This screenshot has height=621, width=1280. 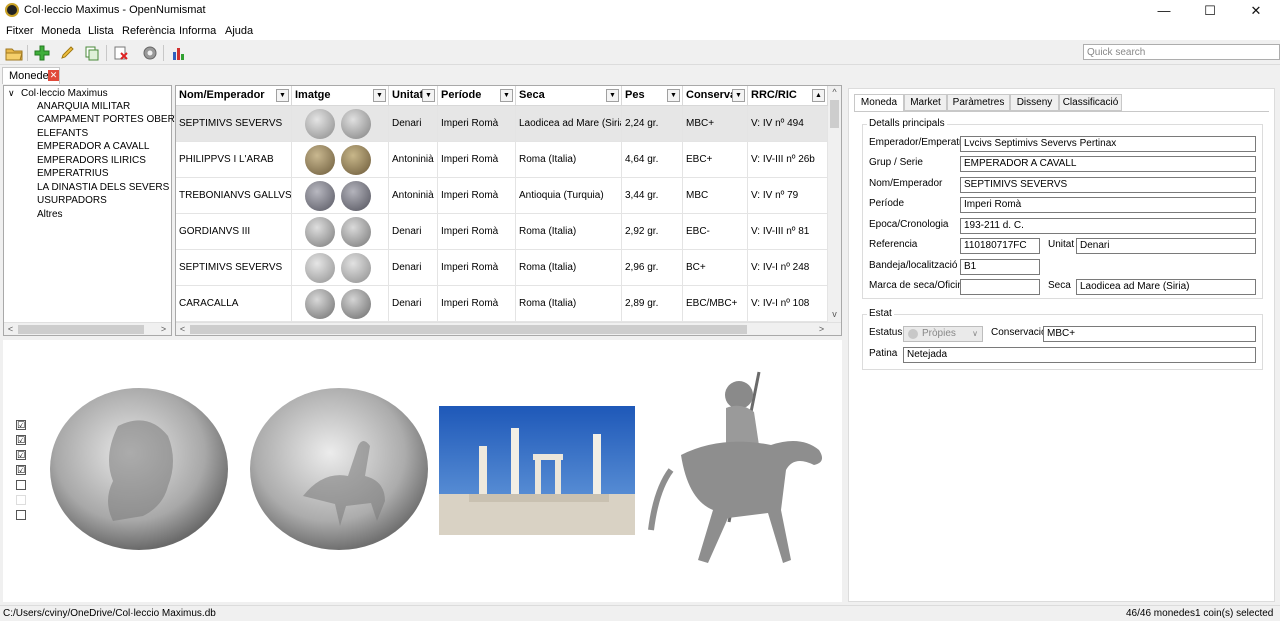 I want to click on grup-field: EMPERADOR A CAVALL, so click(x=1108, y=164).